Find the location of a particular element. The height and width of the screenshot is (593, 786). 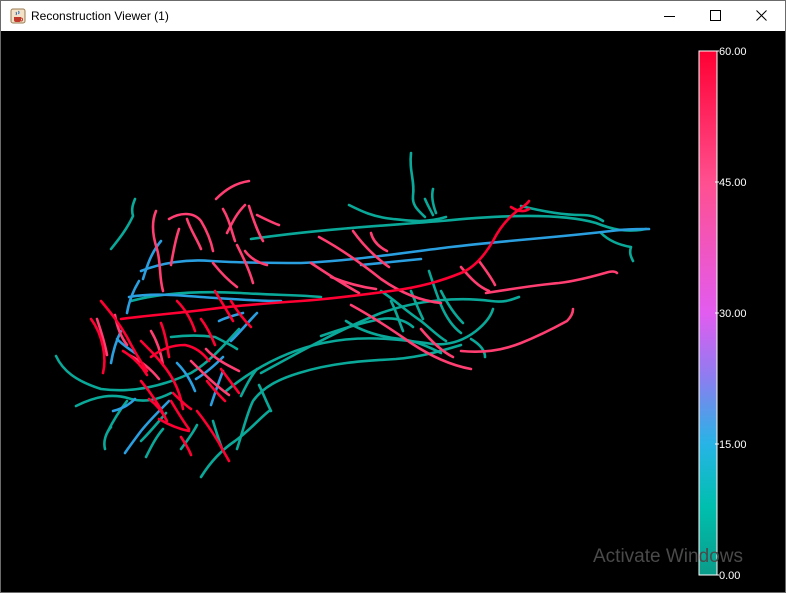

minimize-button is located at coordinates (670, 16).